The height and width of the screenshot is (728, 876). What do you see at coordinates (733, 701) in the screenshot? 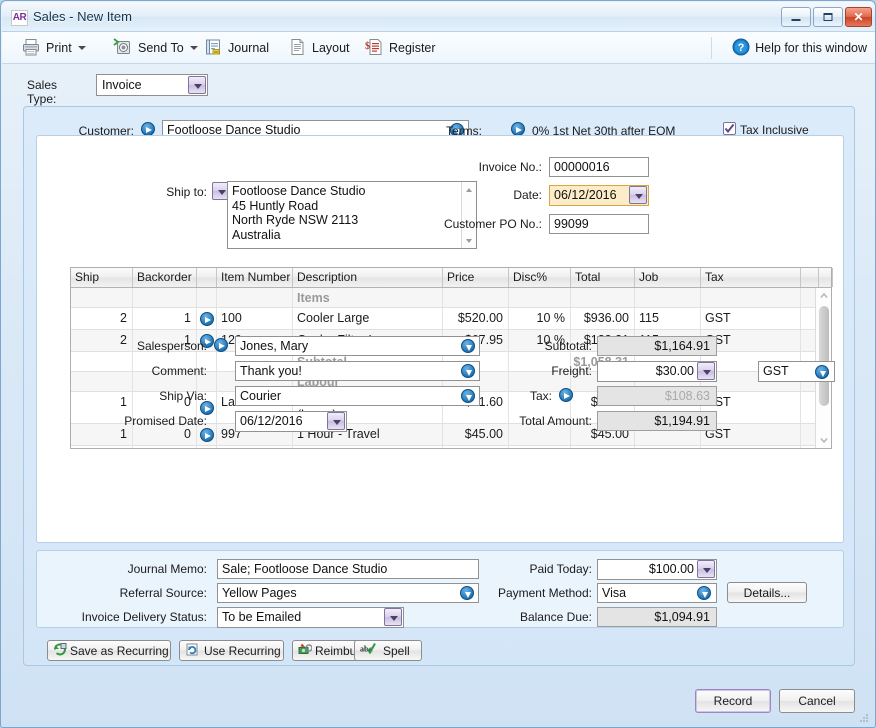
I see `record-button: Record` at bounding box center [733, 701].